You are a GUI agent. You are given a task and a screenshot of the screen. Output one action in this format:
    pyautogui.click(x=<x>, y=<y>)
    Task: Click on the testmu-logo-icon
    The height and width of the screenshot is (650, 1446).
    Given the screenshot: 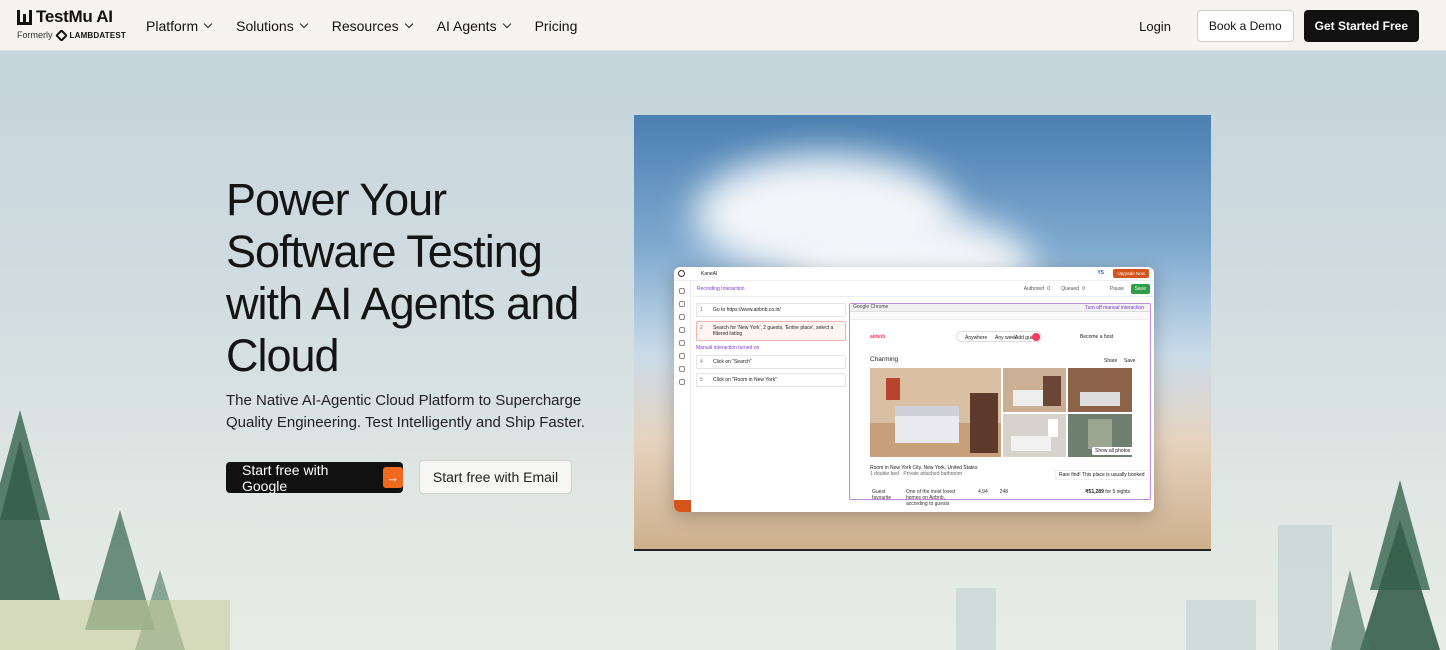 What is the action you would take?
    pyautogui.click(x=24, y=17)
    